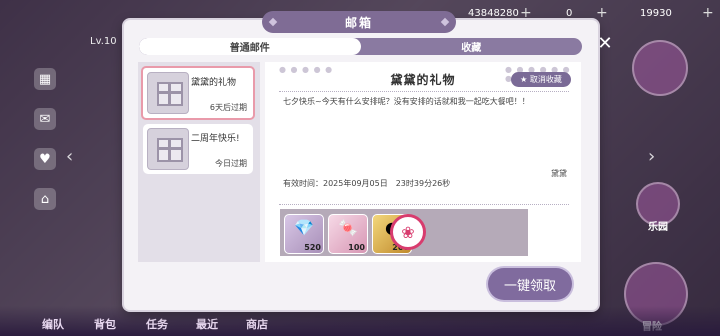 This screenshot has width=720, height=336. What do you see at coordinates (105, 324) in the screenshot?
I see `nav-bag: 背包` at bounding box center [105, 324].